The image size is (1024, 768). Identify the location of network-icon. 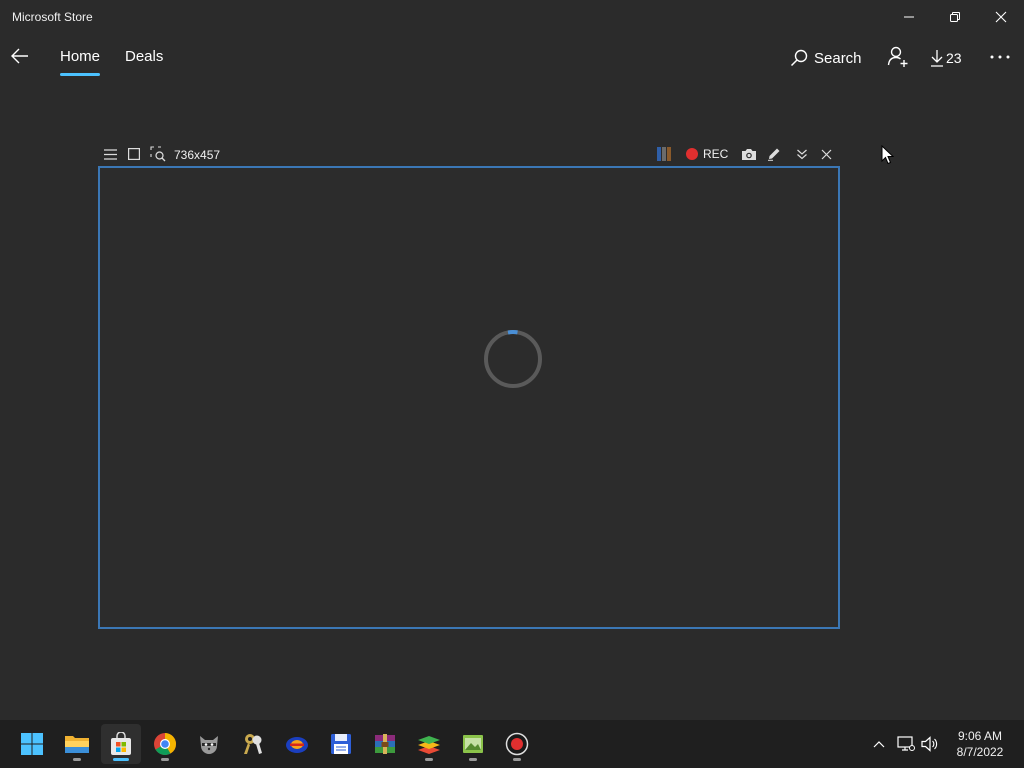
(906, 743).